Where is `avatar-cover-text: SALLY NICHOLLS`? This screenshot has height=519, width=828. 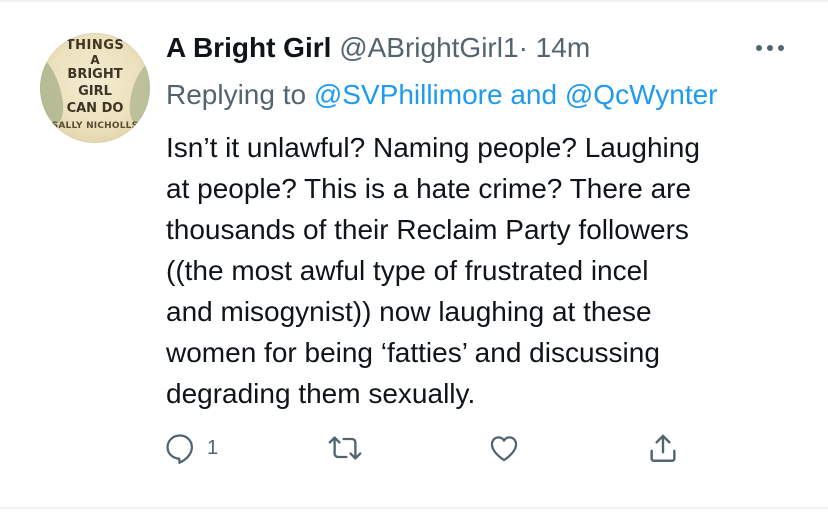
avatar-cover-text: SALLY NICHOLLS is located at coordinates (95, 126).